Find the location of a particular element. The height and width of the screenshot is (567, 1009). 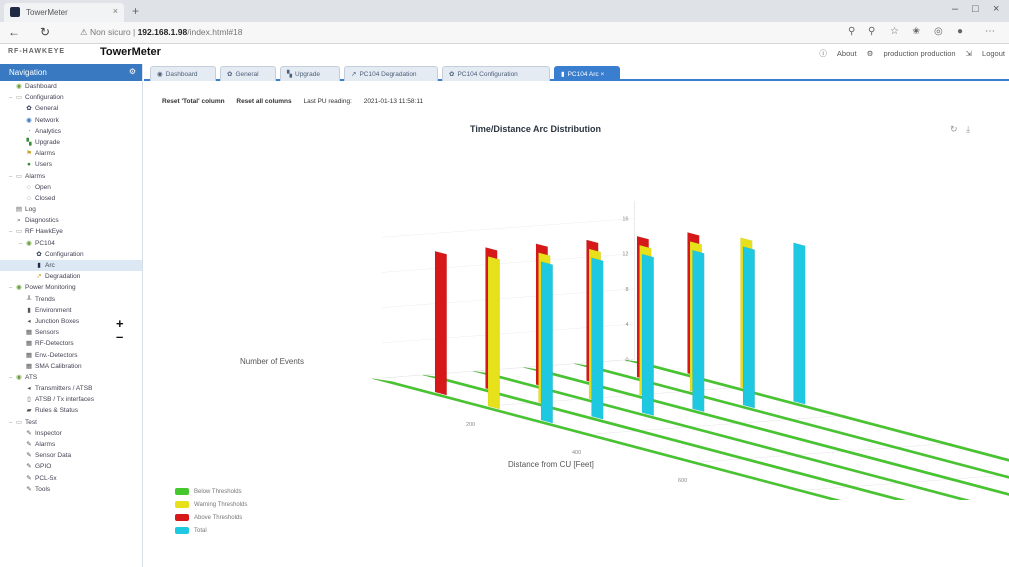

legend-label: Warning Thresholds is located at coordinates (221, 505).